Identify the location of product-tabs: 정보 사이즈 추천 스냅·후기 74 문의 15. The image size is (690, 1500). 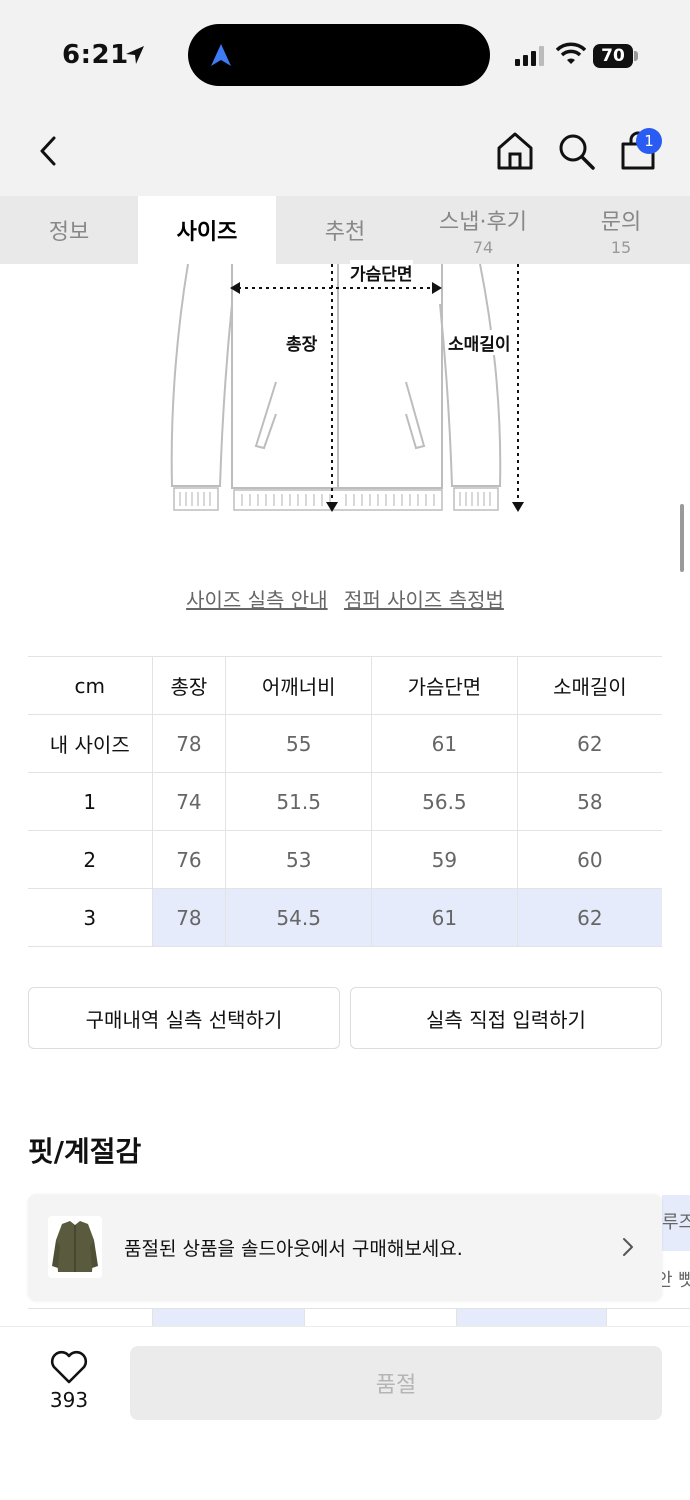
(345, 230).